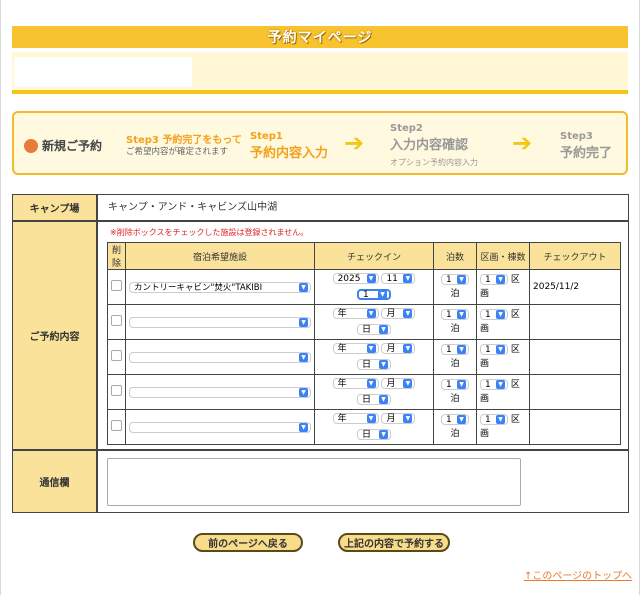  Describe the element at coordinates (576, 136) in the screenshot. I see `step3-number: Step3` at that location.